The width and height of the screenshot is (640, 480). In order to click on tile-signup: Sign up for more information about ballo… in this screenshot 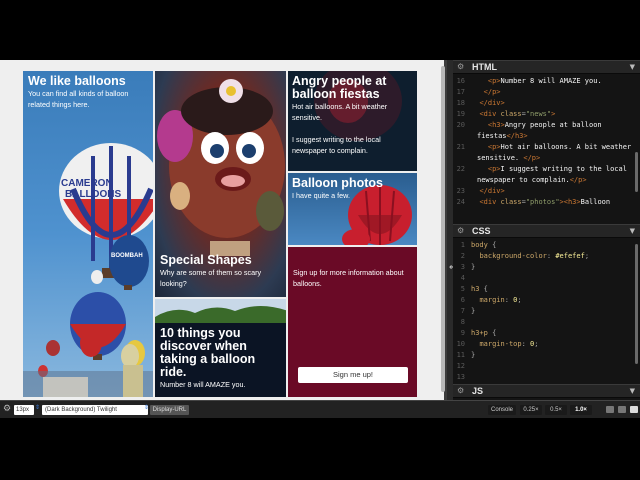, I will do `click(352, 322)`.